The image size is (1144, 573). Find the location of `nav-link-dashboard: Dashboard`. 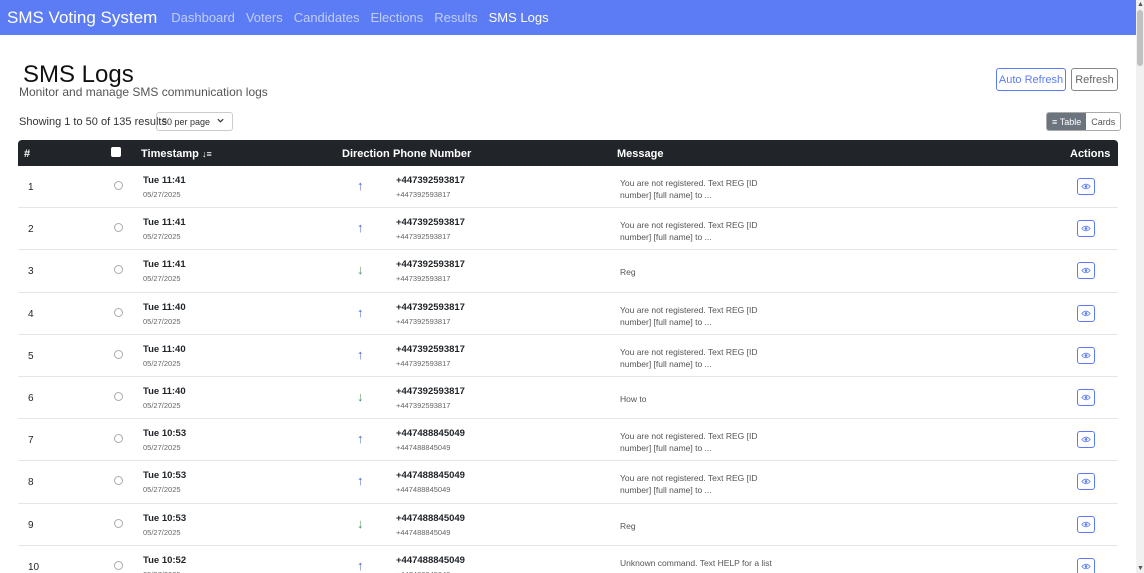

nav-link-dashboard: Dashboard is located at coordinates (203, 17).